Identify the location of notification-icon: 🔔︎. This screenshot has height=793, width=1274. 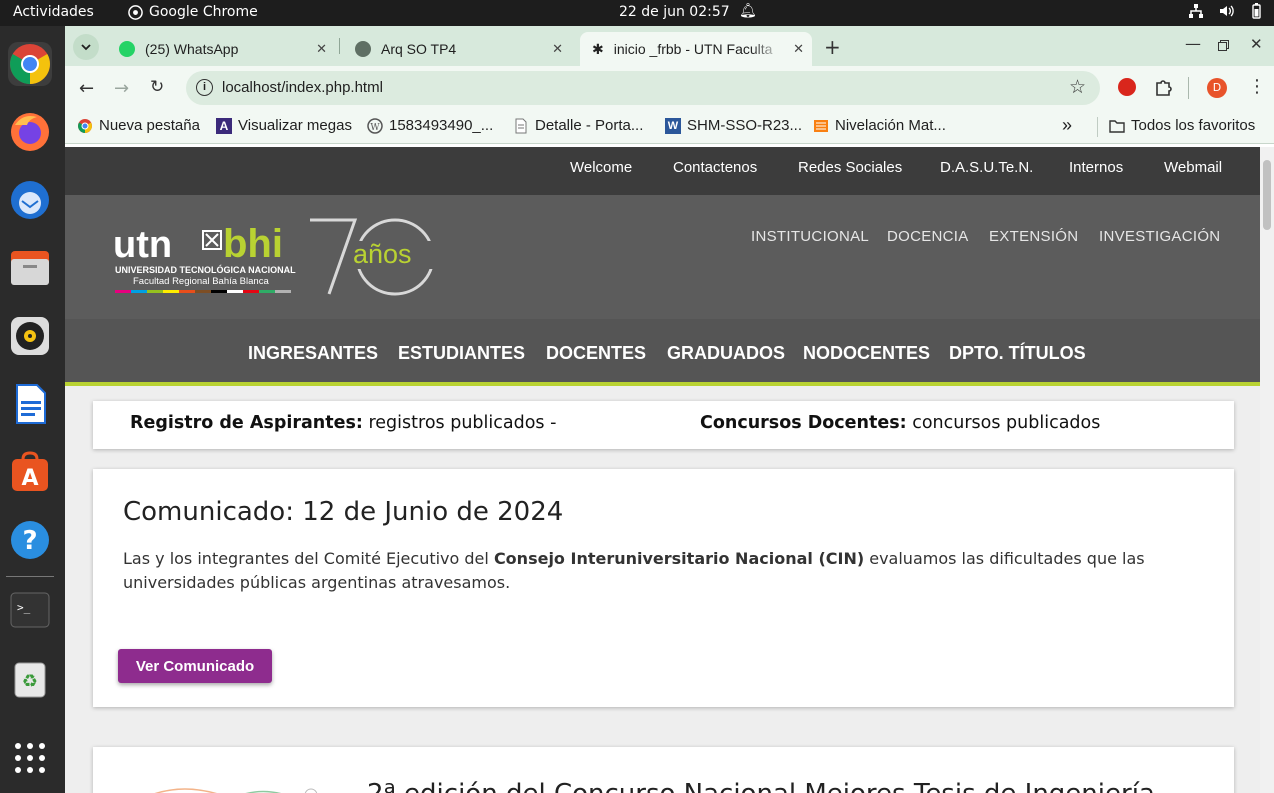
(748, 11).